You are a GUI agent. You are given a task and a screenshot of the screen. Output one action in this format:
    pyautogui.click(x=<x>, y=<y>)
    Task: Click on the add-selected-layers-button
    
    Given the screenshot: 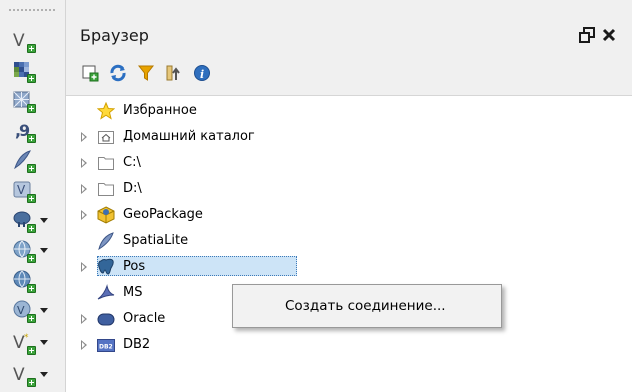 What is the action you would take?
    pyautogui.click(x=90, y=73)
    